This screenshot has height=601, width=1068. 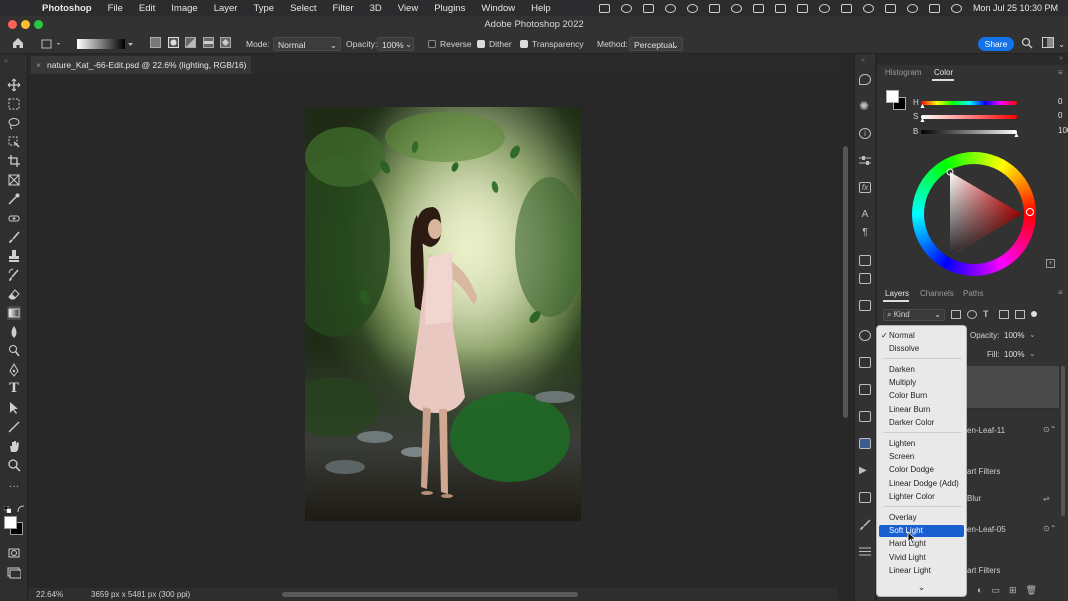 I want to click on control-center-icon, so click(x=934, y=8).